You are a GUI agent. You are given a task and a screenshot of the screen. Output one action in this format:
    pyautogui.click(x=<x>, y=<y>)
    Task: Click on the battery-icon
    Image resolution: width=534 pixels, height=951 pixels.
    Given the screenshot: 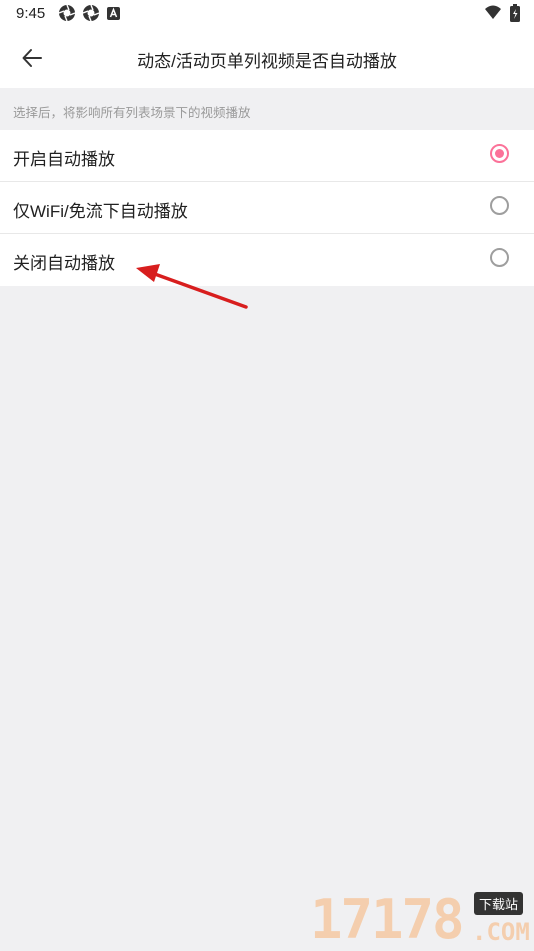 What is the action you would take?
    pyautogui.click(x=515, y=13)
    